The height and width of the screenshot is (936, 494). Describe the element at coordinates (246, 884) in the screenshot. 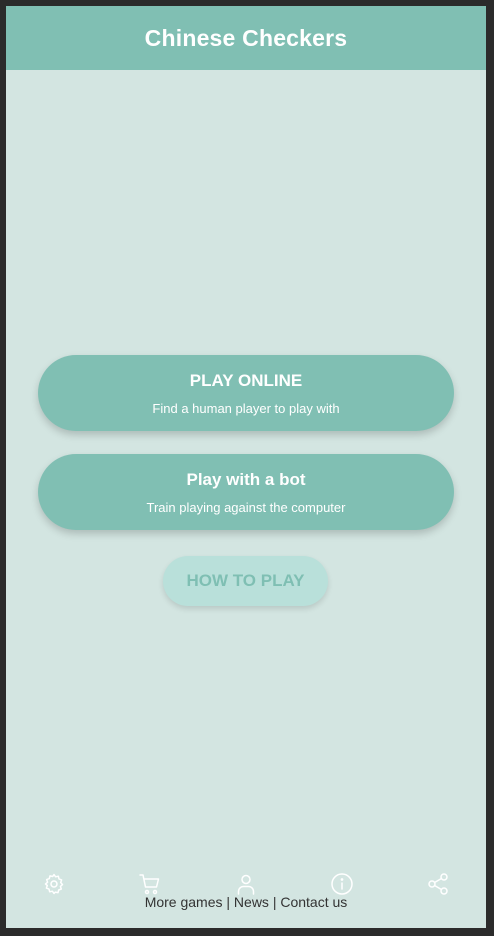

I see `user-icon` at that location.